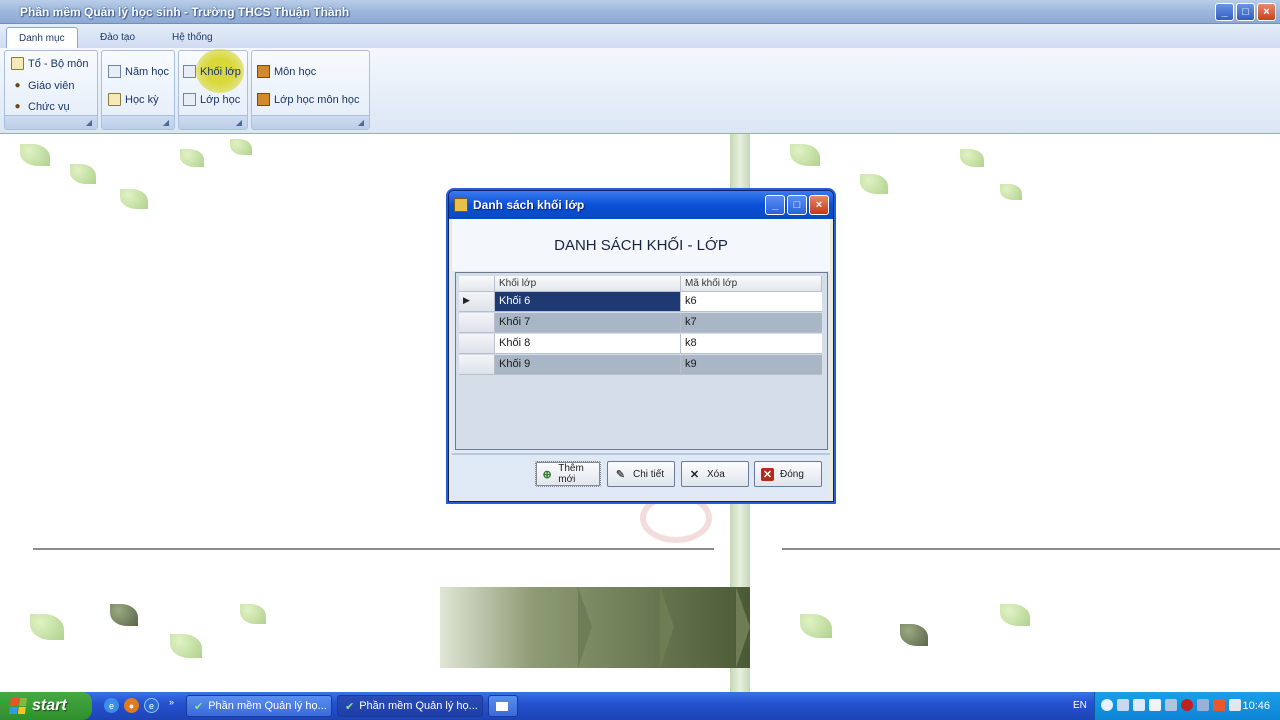 This screenshot has height=720, width=1280. What do you see at coordinates (151, 705) in the screenshot?
I see `ie-icon: e` at bounding box center [151, 705].